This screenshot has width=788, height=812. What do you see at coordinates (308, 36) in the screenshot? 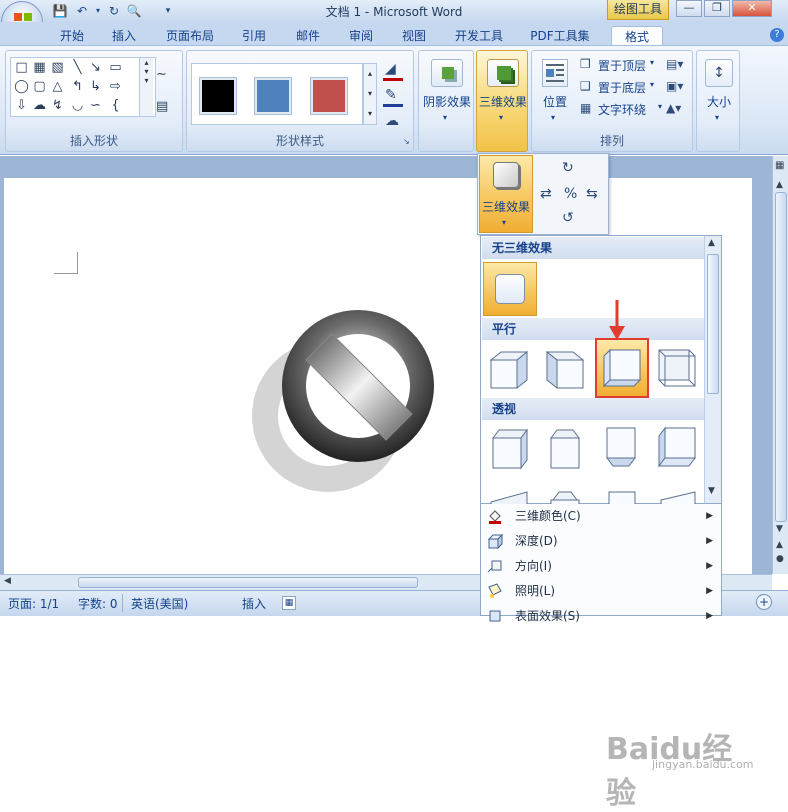
I see `tab-mailings: 邮件` at bounding box center [308, 36].